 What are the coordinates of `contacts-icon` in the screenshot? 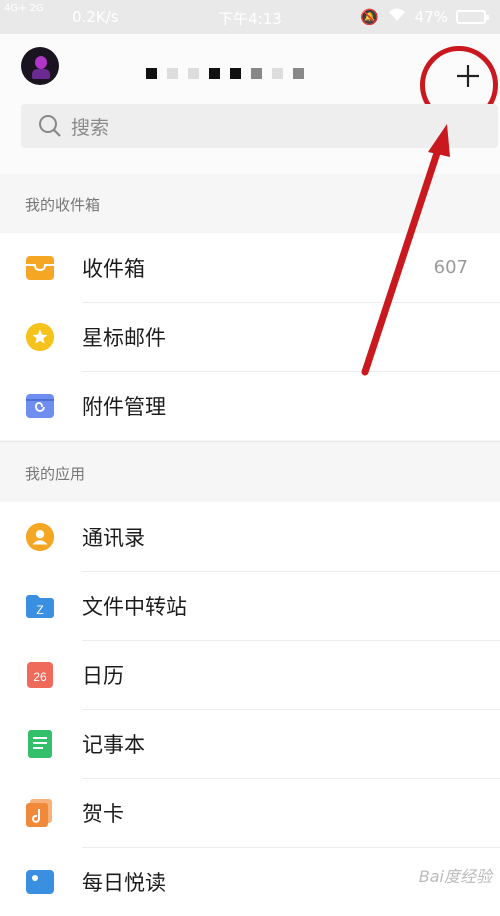 It's located at (40, 537).